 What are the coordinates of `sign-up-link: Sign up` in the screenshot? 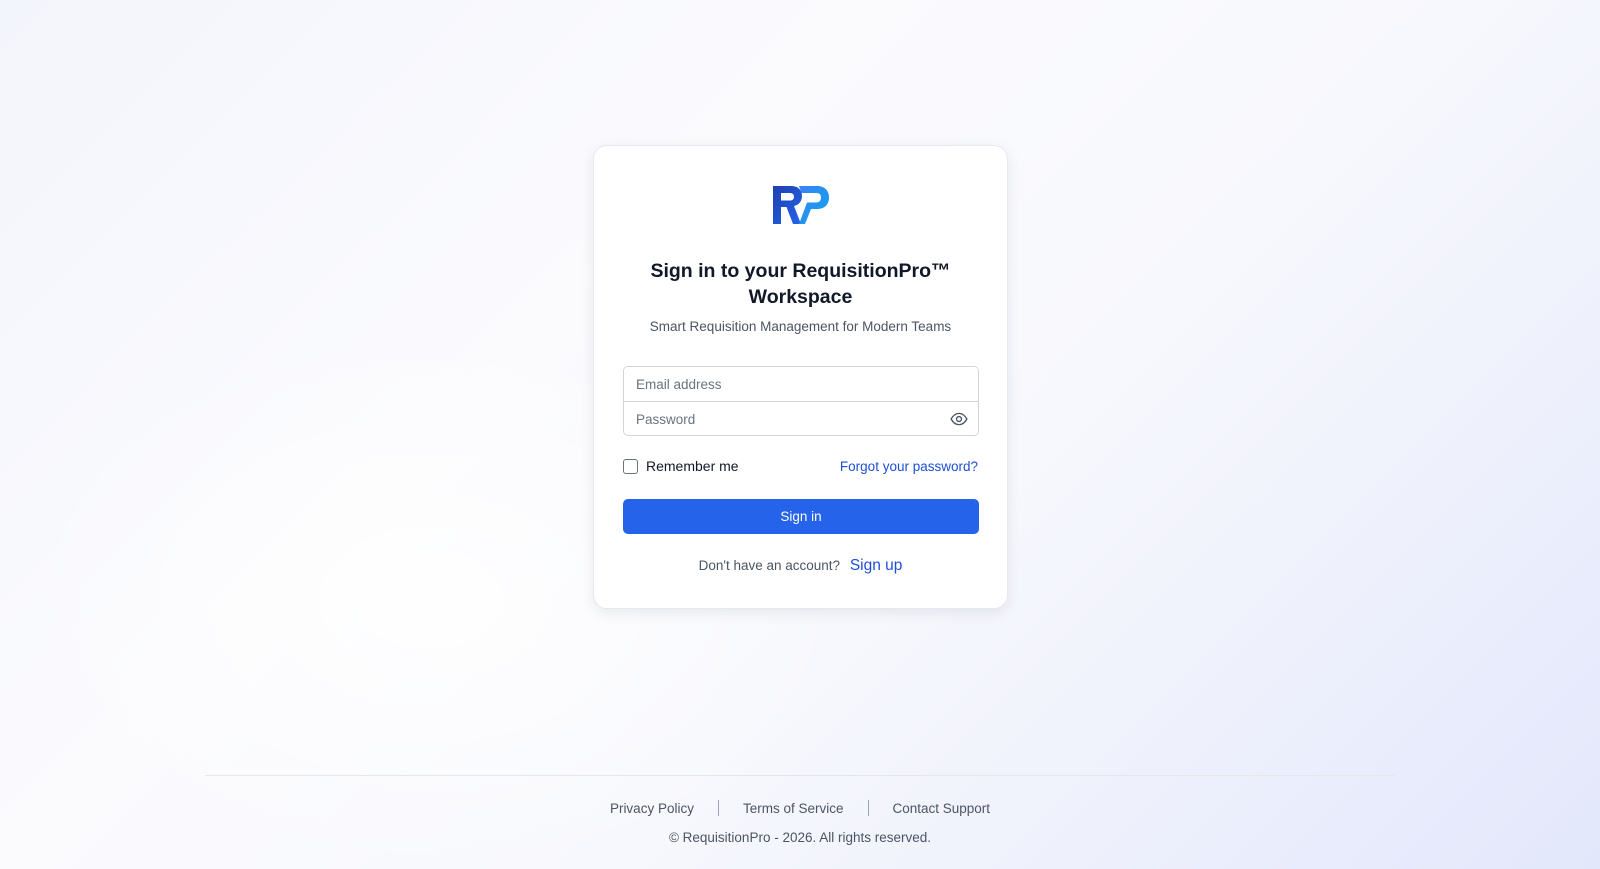 It's located at (876, 565).